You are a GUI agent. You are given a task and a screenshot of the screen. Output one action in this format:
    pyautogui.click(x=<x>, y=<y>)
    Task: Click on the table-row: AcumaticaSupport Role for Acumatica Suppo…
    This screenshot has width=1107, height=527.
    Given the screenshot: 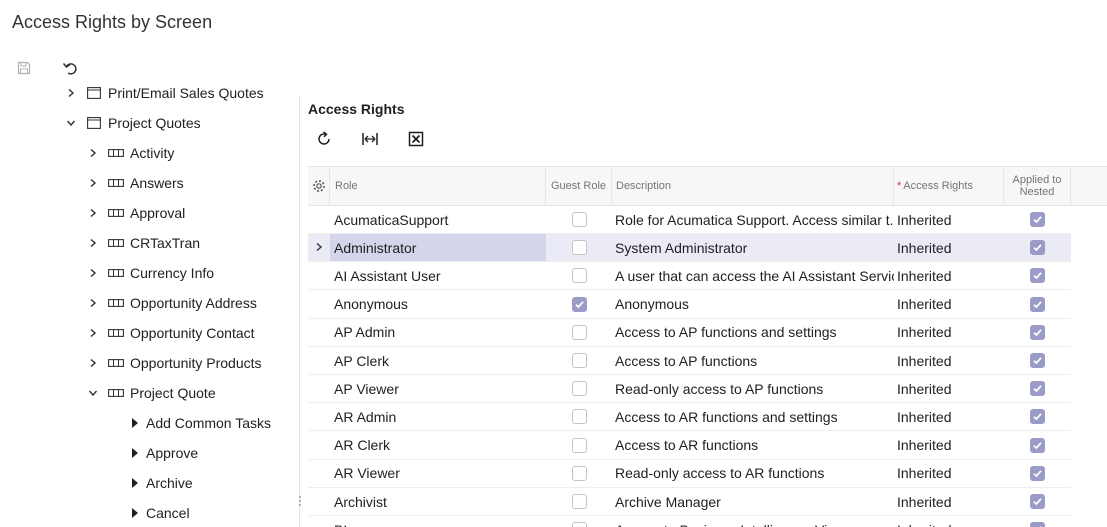 What is the action you would take?
    pyautogui.click(x=689, y=220)
    